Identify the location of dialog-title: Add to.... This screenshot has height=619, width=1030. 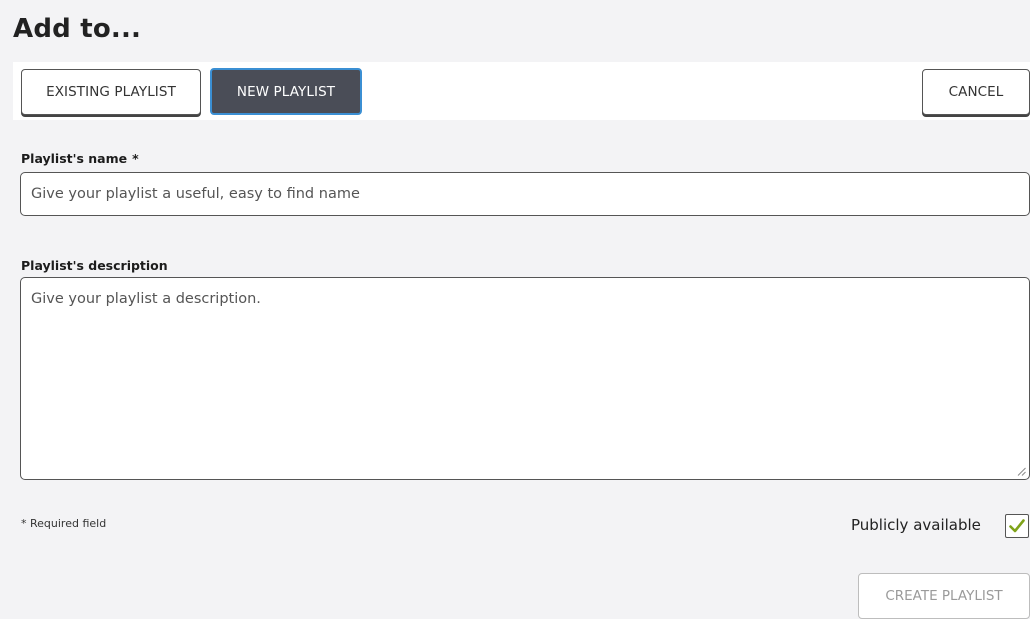
(77, 29).